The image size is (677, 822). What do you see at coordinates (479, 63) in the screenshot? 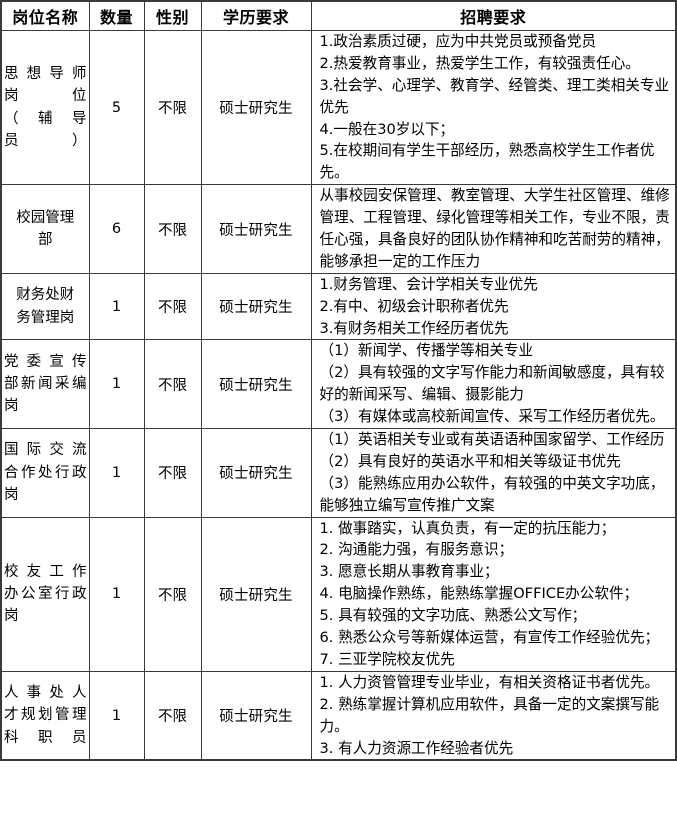
I see `requirement-line: 2.热爱教育事业，热爱学生工作，有较强责任心。` at bounding box center [479, 63].